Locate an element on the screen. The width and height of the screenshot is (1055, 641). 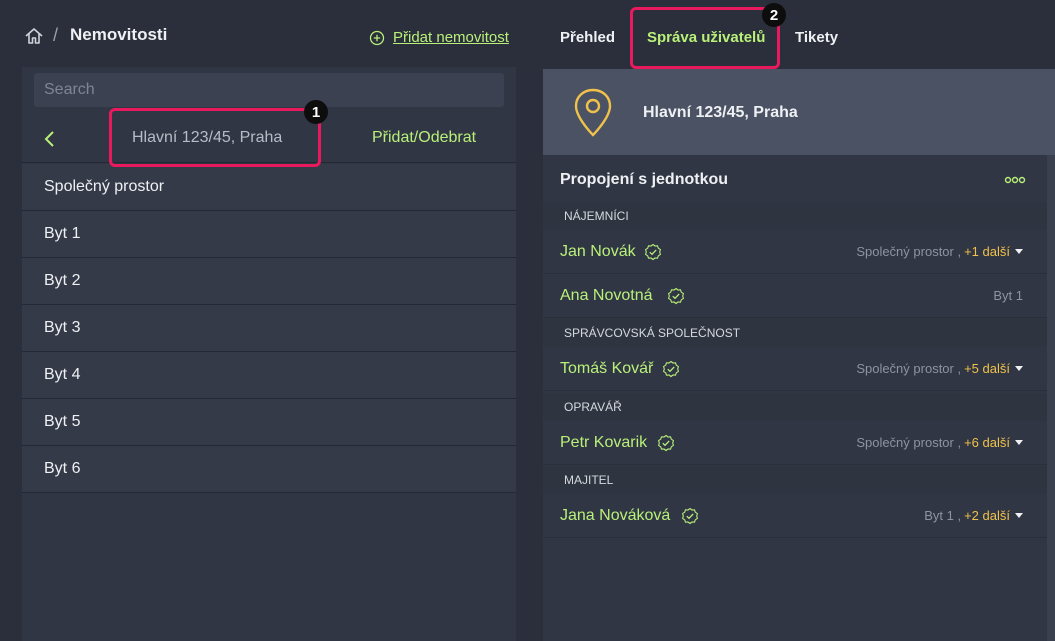
unit-summary: Byt 1 , +2 další is located at coordinates (973, 515).